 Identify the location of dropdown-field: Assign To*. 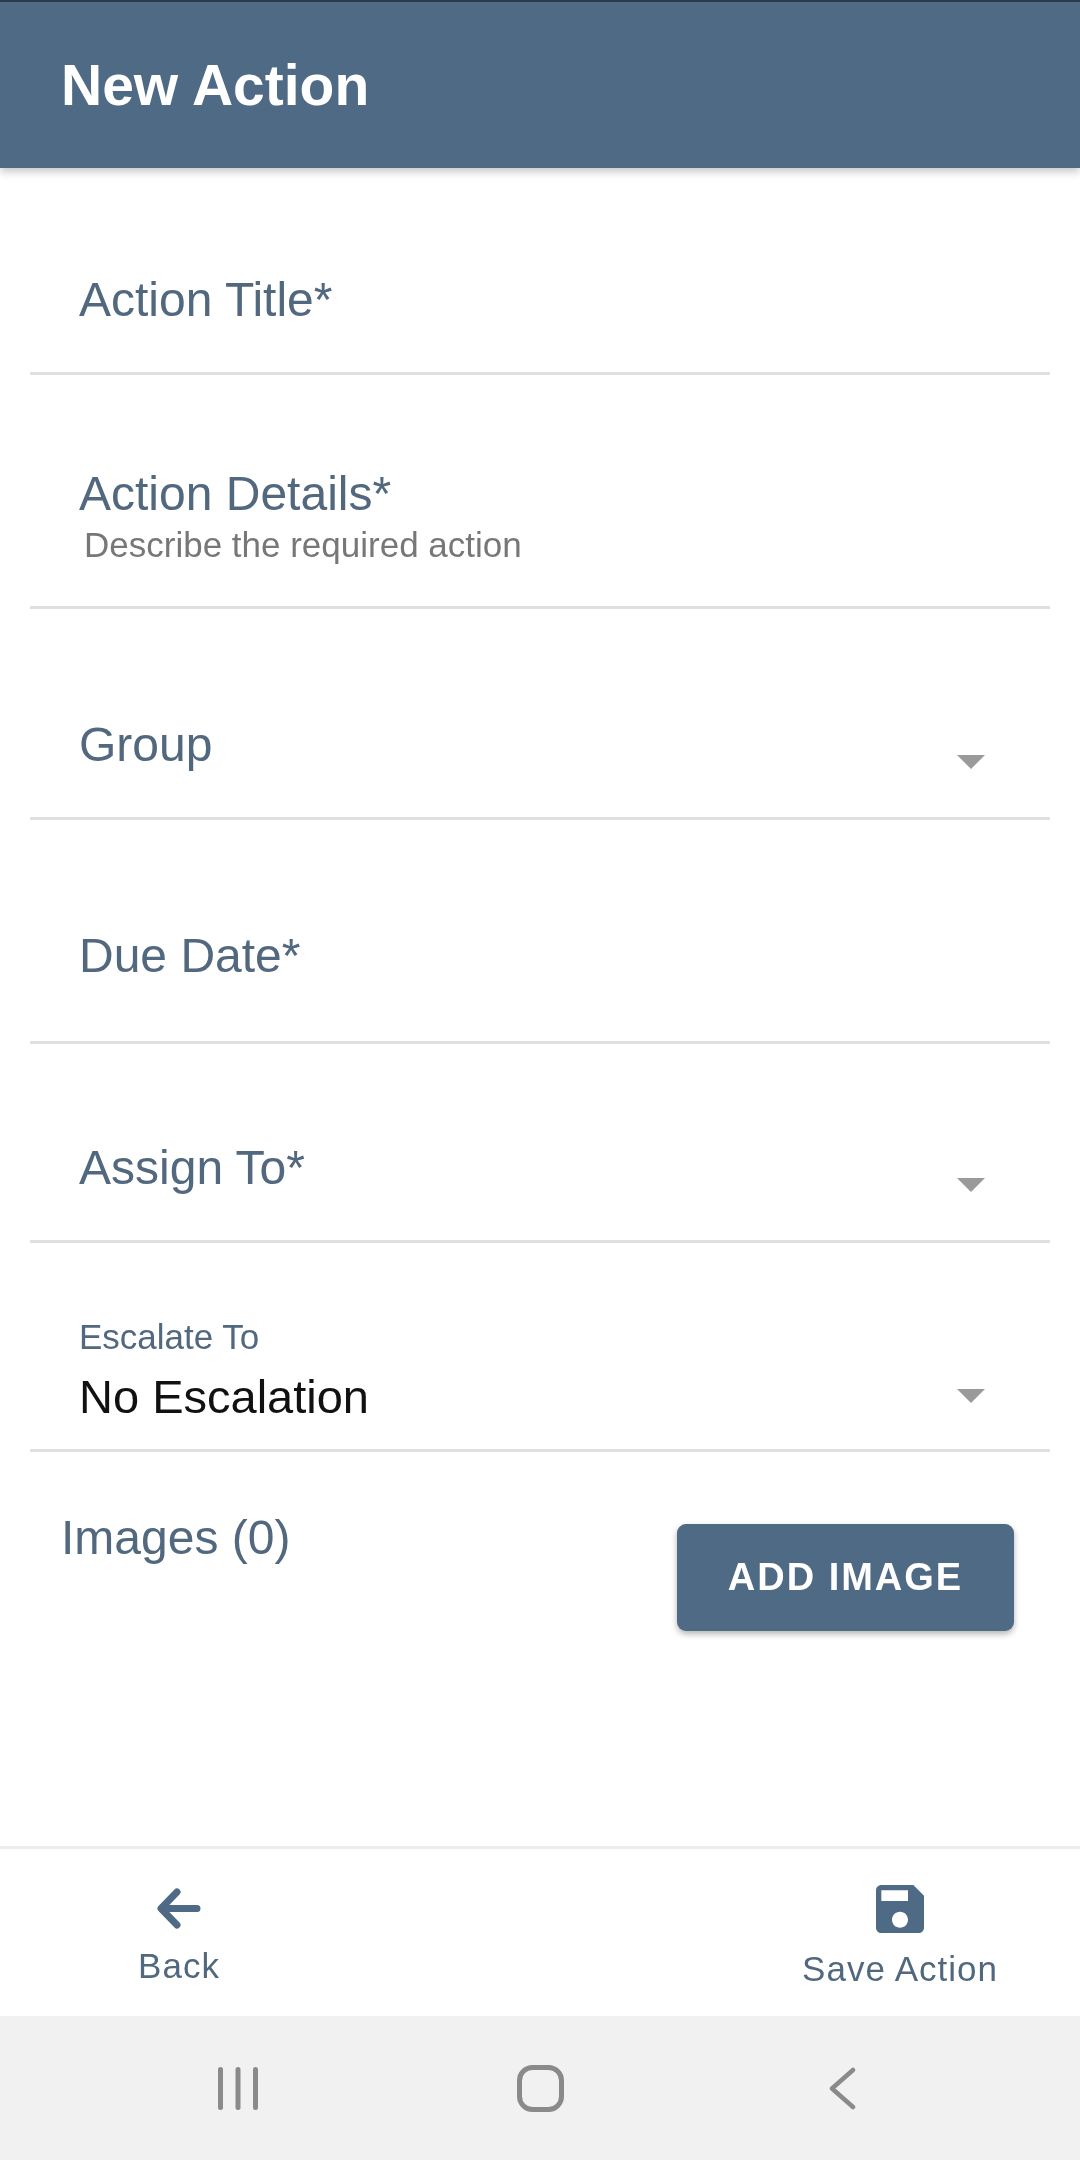
(540, 1143).